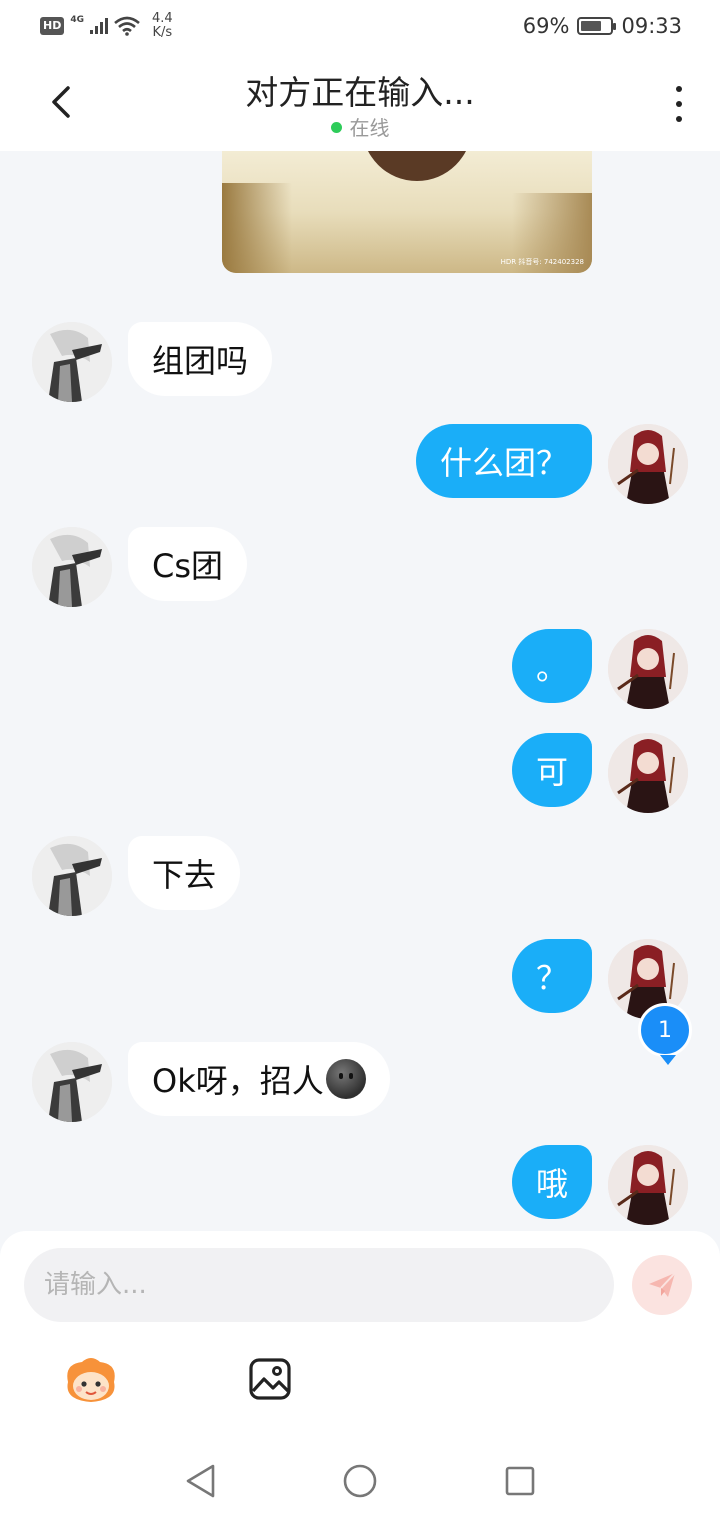 This screenshot has width=720, height=1520. Describe the element at coordinates (184, 873) in the screenshot. I see `message-bubble: 下去` at that location.